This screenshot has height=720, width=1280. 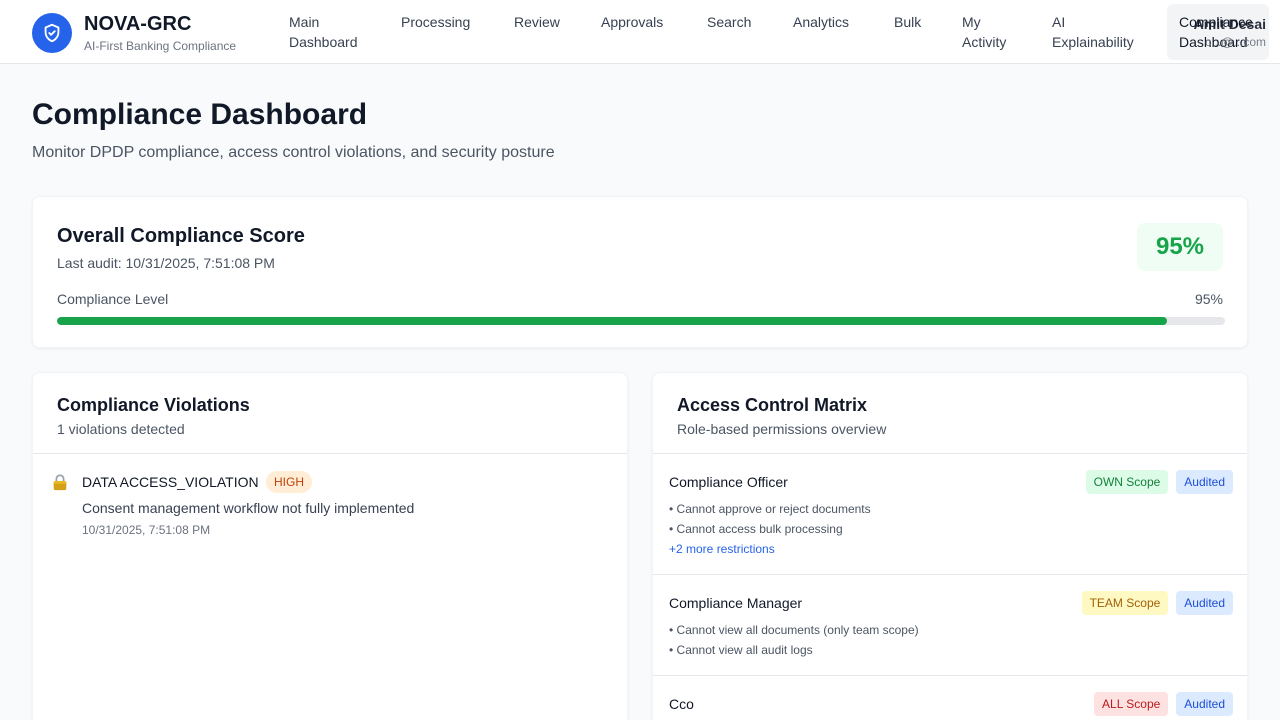 What do you see at coordinates (113, 299) in the screenshot?
I see `compliance-level-label: Compliance Level` at bounding box center [113, 299].